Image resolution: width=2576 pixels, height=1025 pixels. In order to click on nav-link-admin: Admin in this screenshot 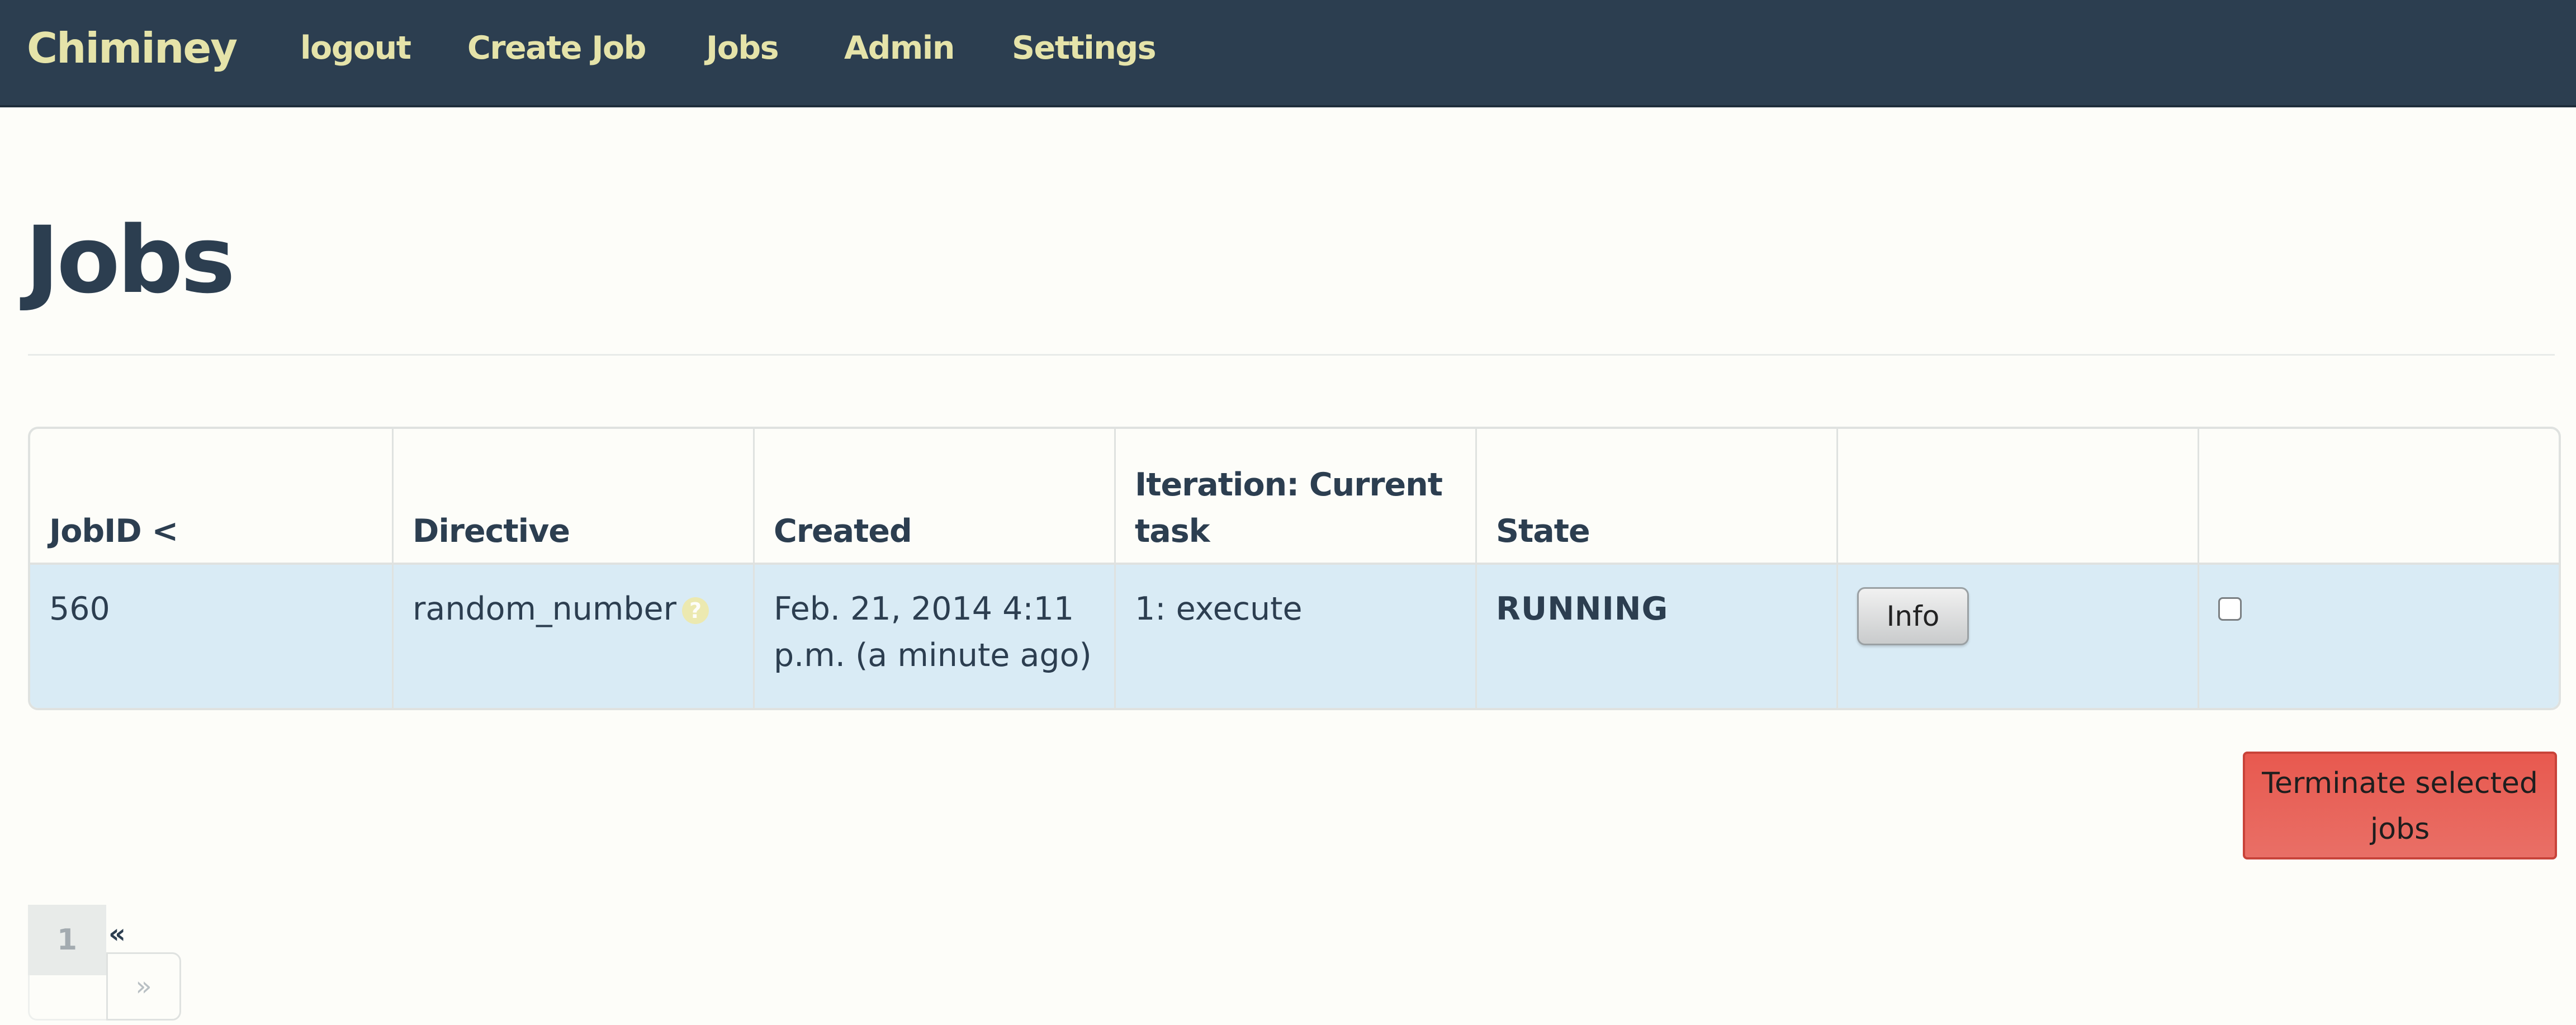, I will do `click(899, 48)`.